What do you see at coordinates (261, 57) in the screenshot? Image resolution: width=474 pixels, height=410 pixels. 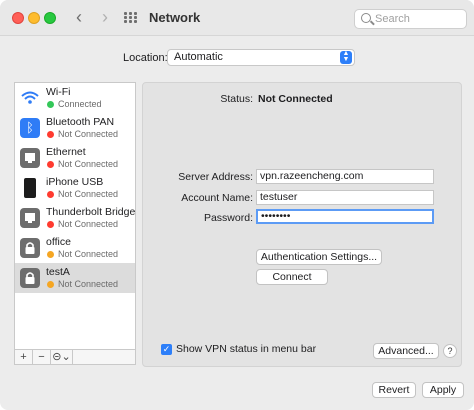 I see `location-select: Automatic ▲ ▼` at bounding box center [261, 57].